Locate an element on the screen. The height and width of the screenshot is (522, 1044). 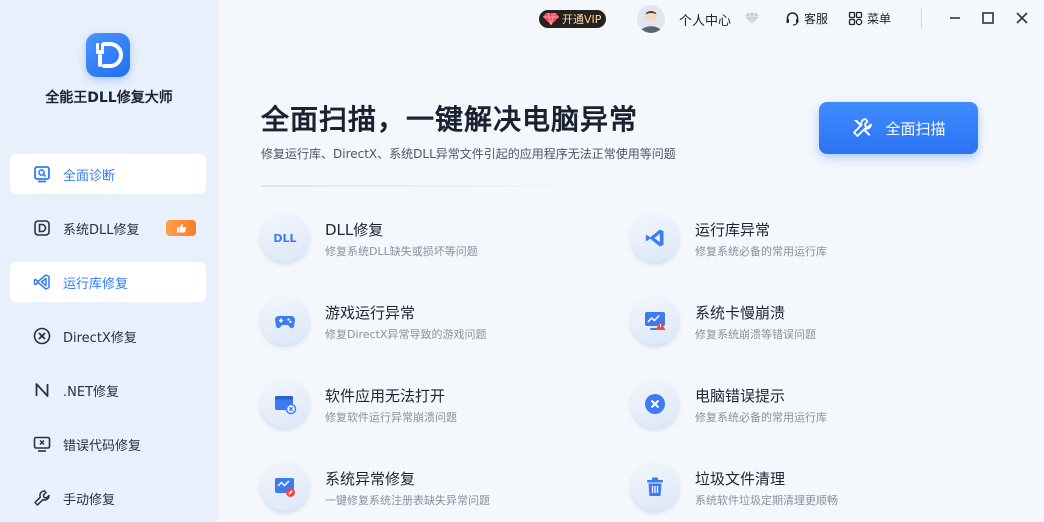
sidebar-item-label: 手动修复 is located at coordinates (89, 500).